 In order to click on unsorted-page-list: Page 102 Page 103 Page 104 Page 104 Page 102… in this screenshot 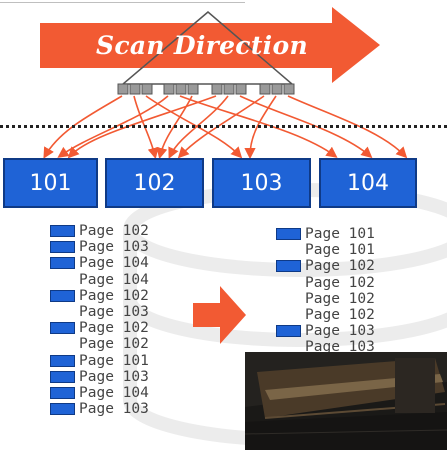, I will do `click(120, 320)`.